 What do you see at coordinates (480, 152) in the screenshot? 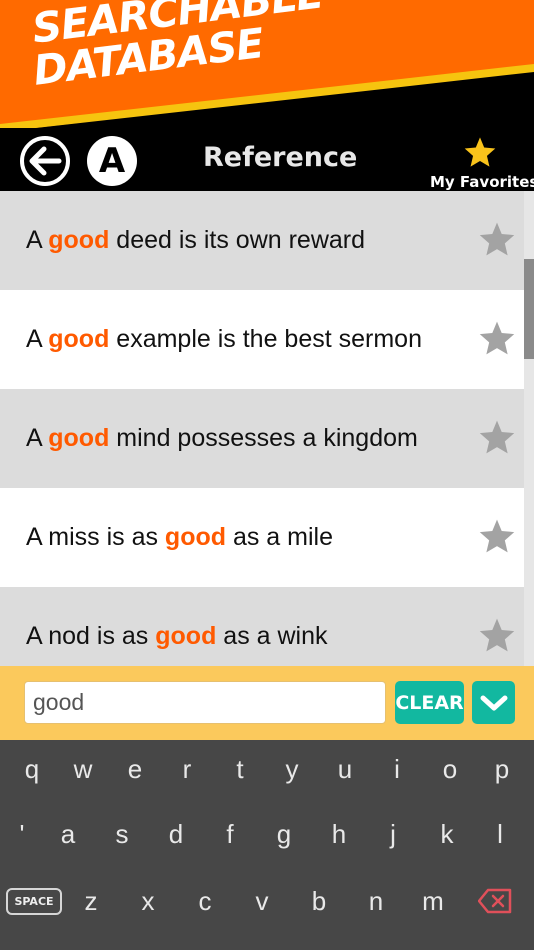
I see `star-icon` at bounding box center [480, 152].